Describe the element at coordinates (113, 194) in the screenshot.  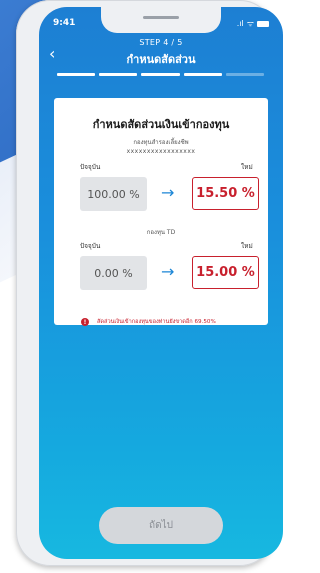
I see `current-allocation: 100.00 %` at that location.